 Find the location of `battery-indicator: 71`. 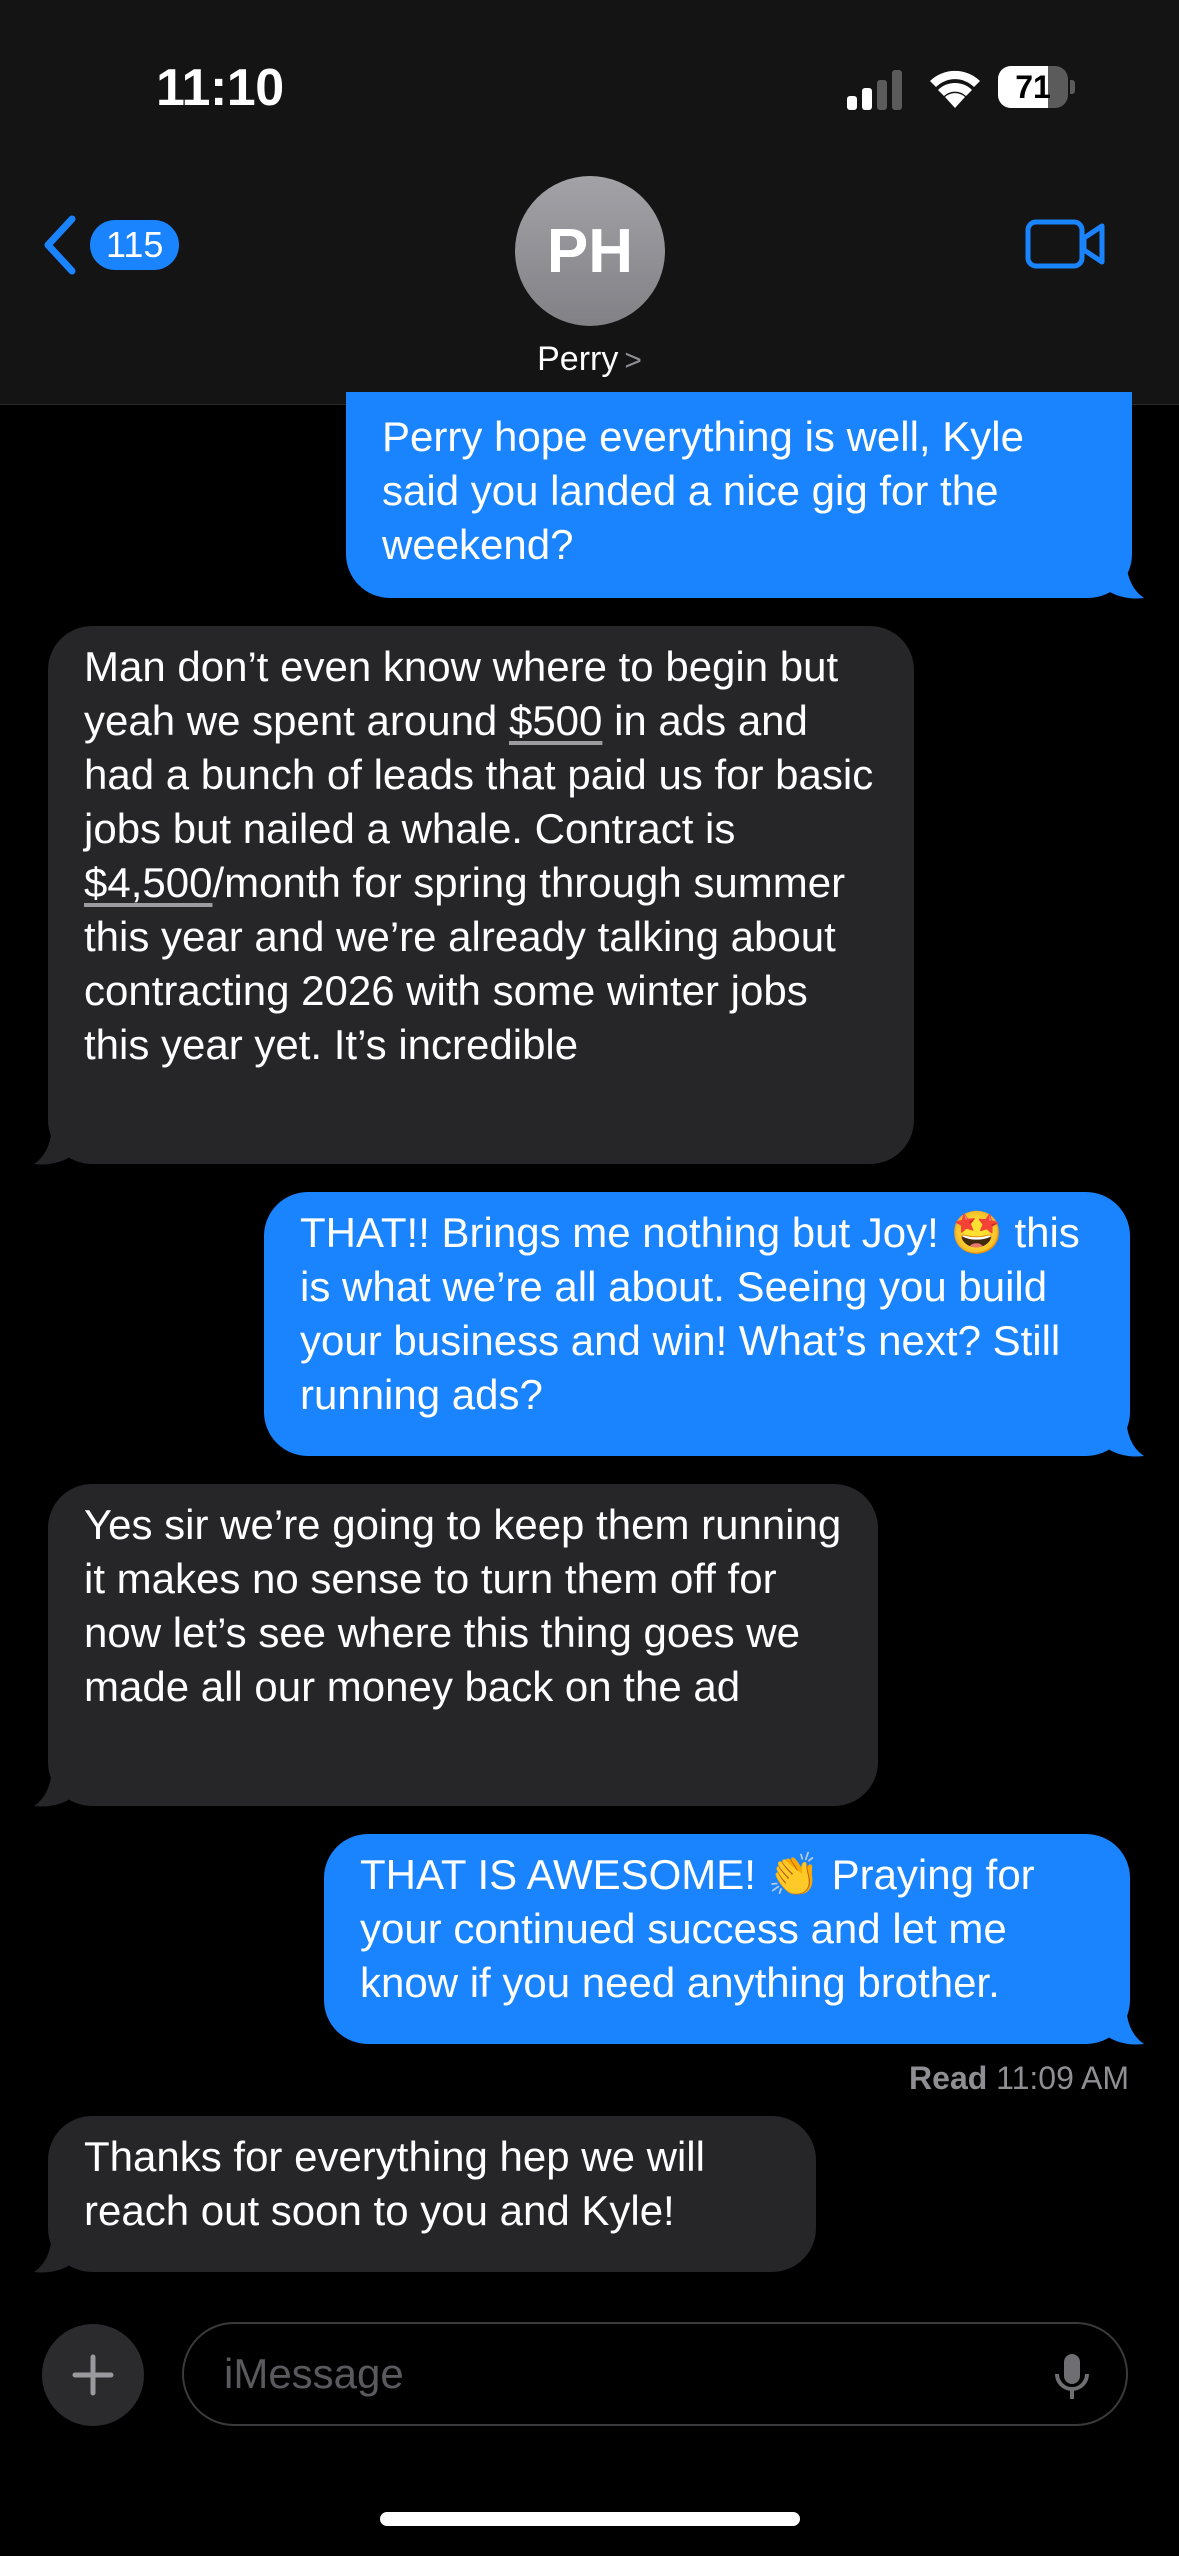

battery-indicator: 71 is located at coordinates (1036, 87).